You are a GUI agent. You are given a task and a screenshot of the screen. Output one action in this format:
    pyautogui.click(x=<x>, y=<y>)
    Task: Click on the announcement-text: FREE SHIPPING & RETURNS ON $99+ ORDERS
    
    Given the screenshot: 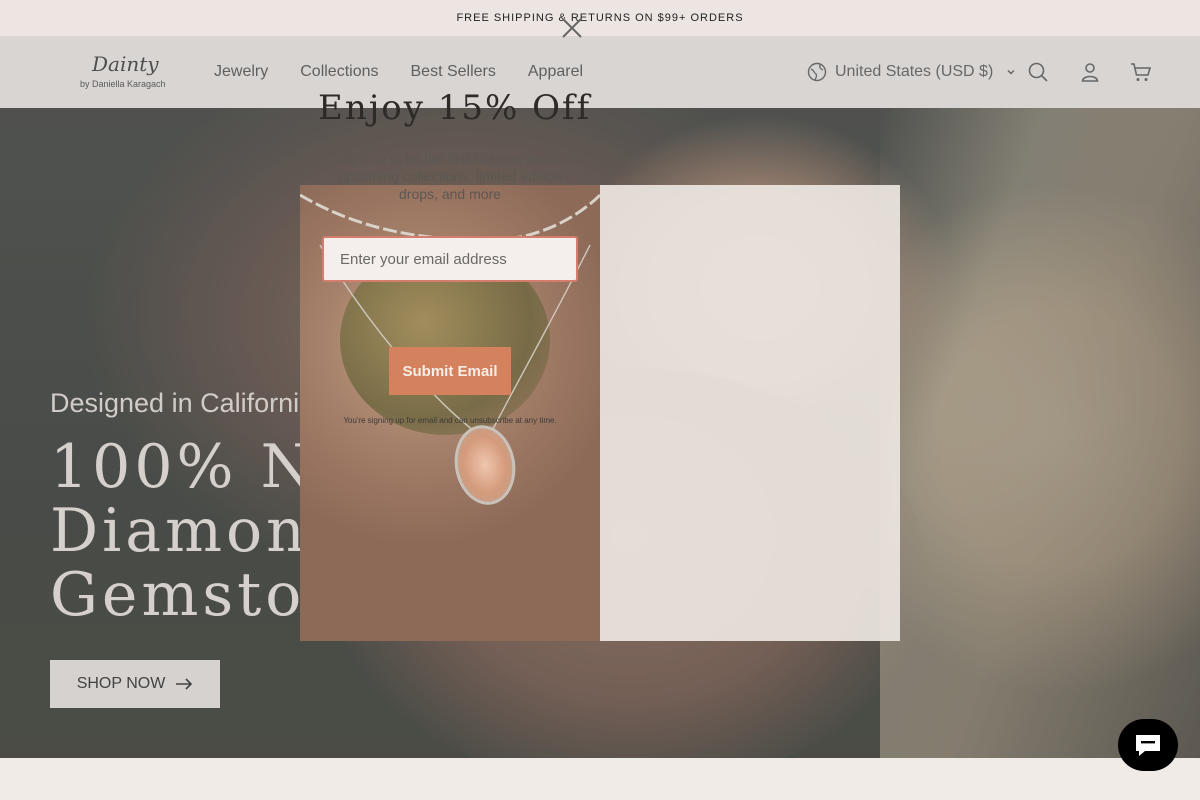 What is the action you would take?
    pyautogui.click(x=600, y=18)
    